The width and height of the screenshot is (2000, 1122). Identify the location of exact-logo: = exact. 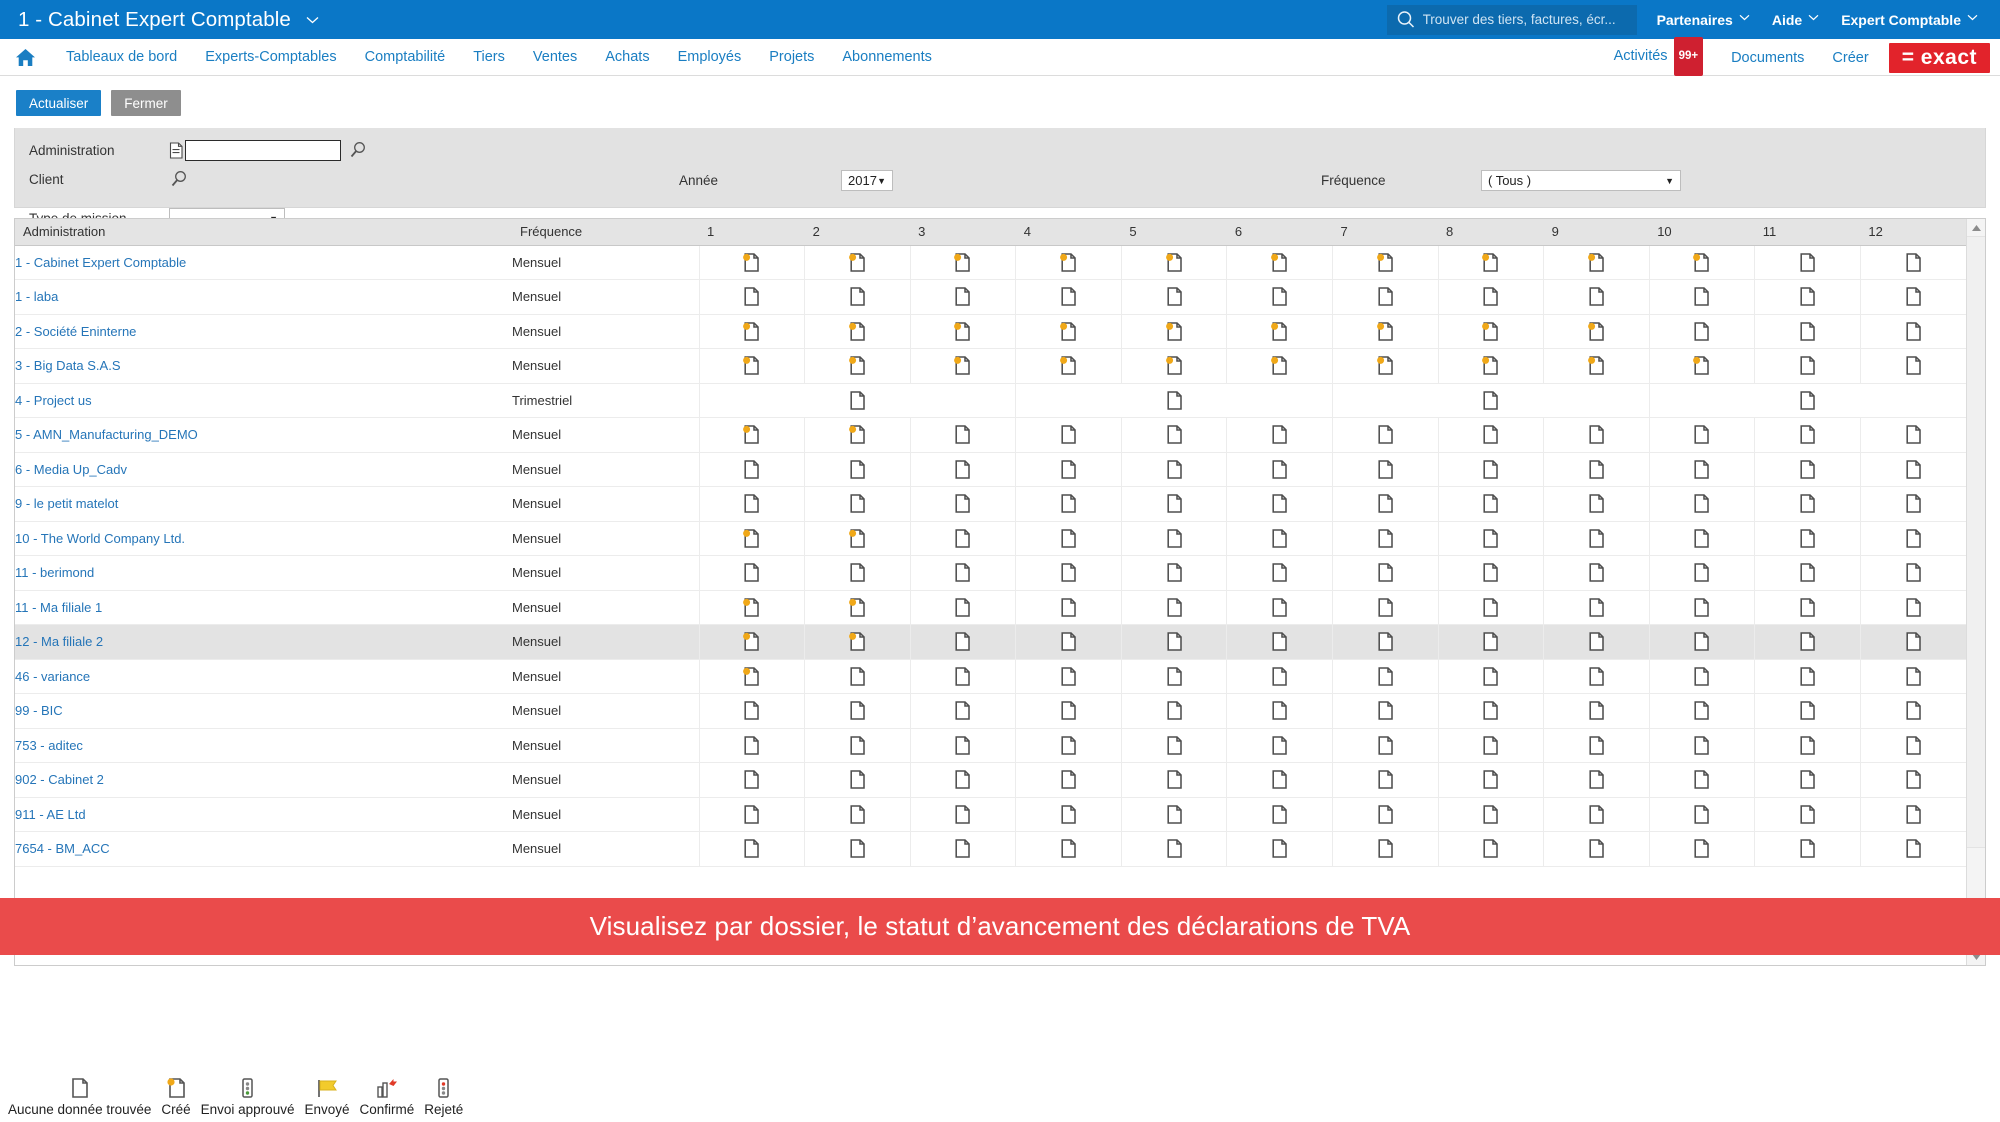
(1939, 57).